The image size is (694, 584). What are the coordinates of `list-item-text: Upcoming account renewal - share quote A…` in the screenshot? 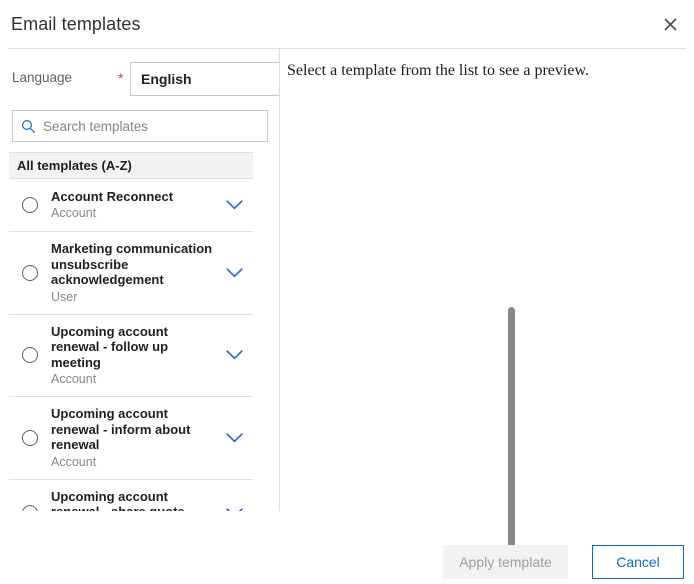 It's located at (135, 500).